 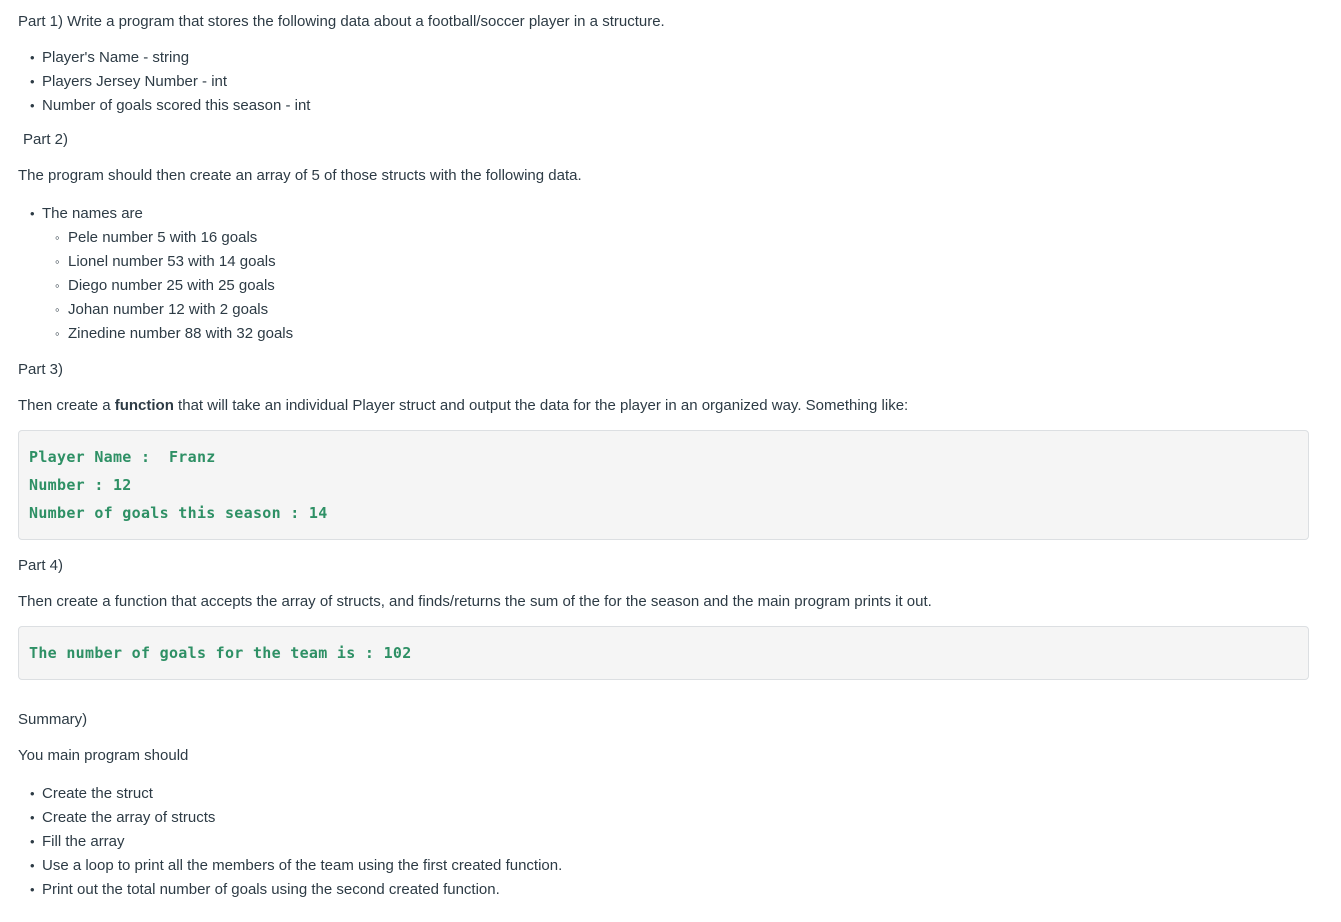 What do you see at coordinates (41, 565) in the screenshot?
I see `part4-label: Part 4)` at bounding box center [41, 565].